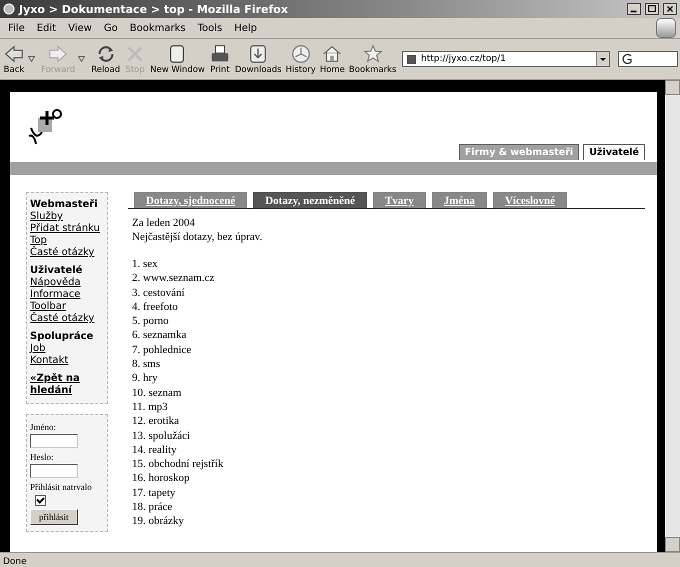  Describe the element at coordinates (158, 28) in the screenshot. I see `menu-item: Bookmarks` at that location.